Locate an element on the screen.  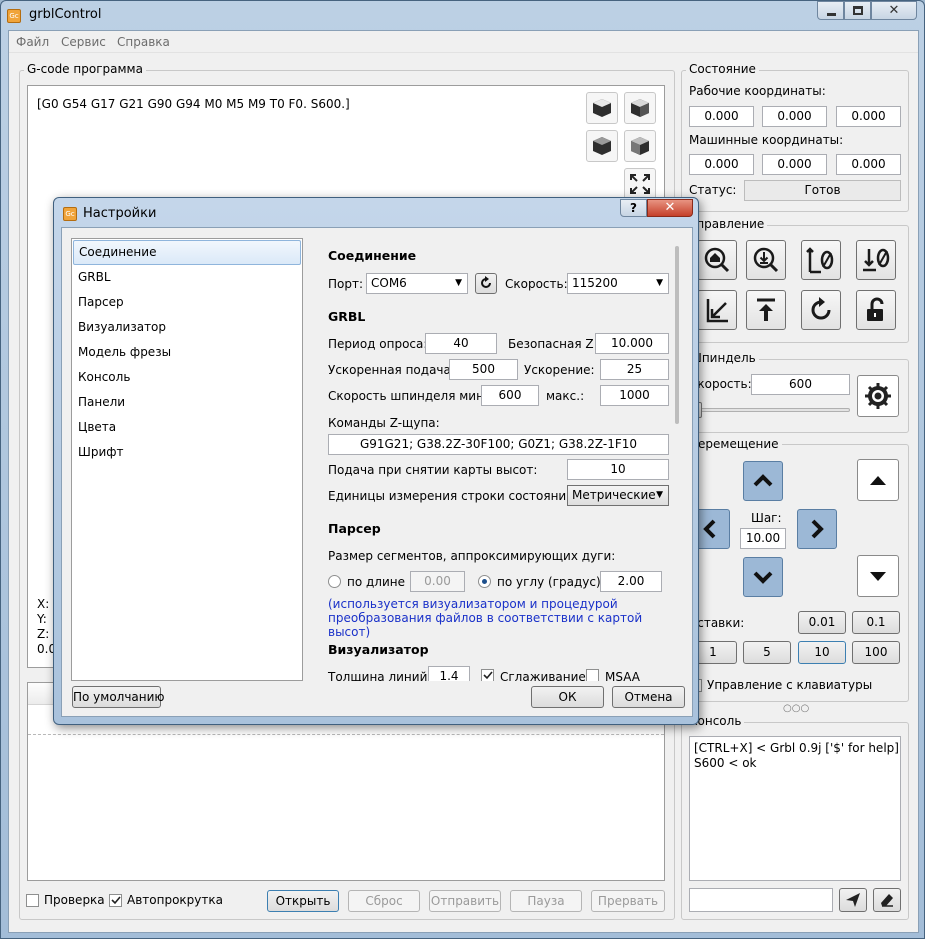
view-top-button is located at coordinates (640, 108).